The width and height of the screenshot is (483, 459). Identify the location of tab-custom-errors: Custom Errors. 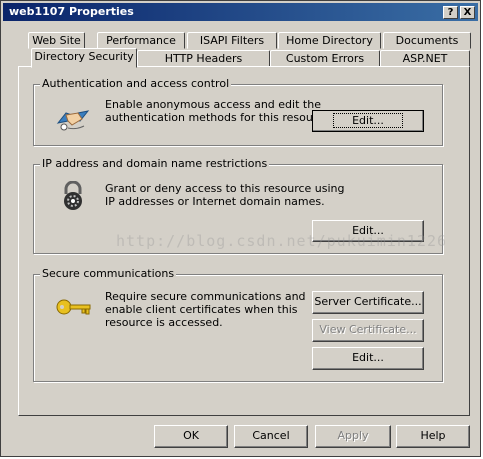
(325, 58).